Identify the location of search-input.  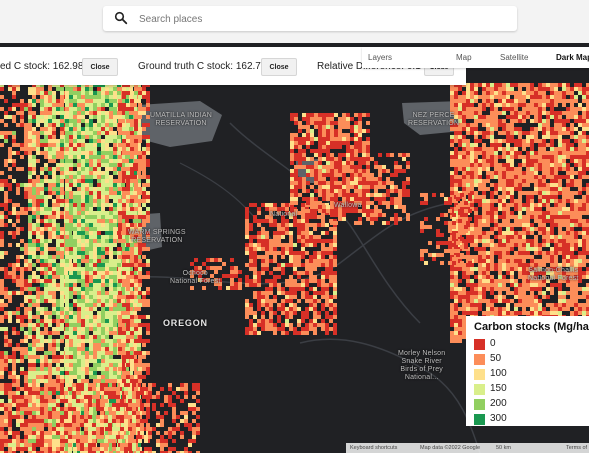
(319, 19).